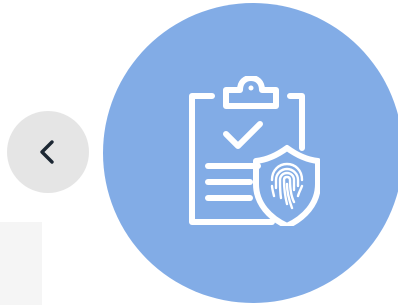  I want to click on side-panel, so click(21, 263).